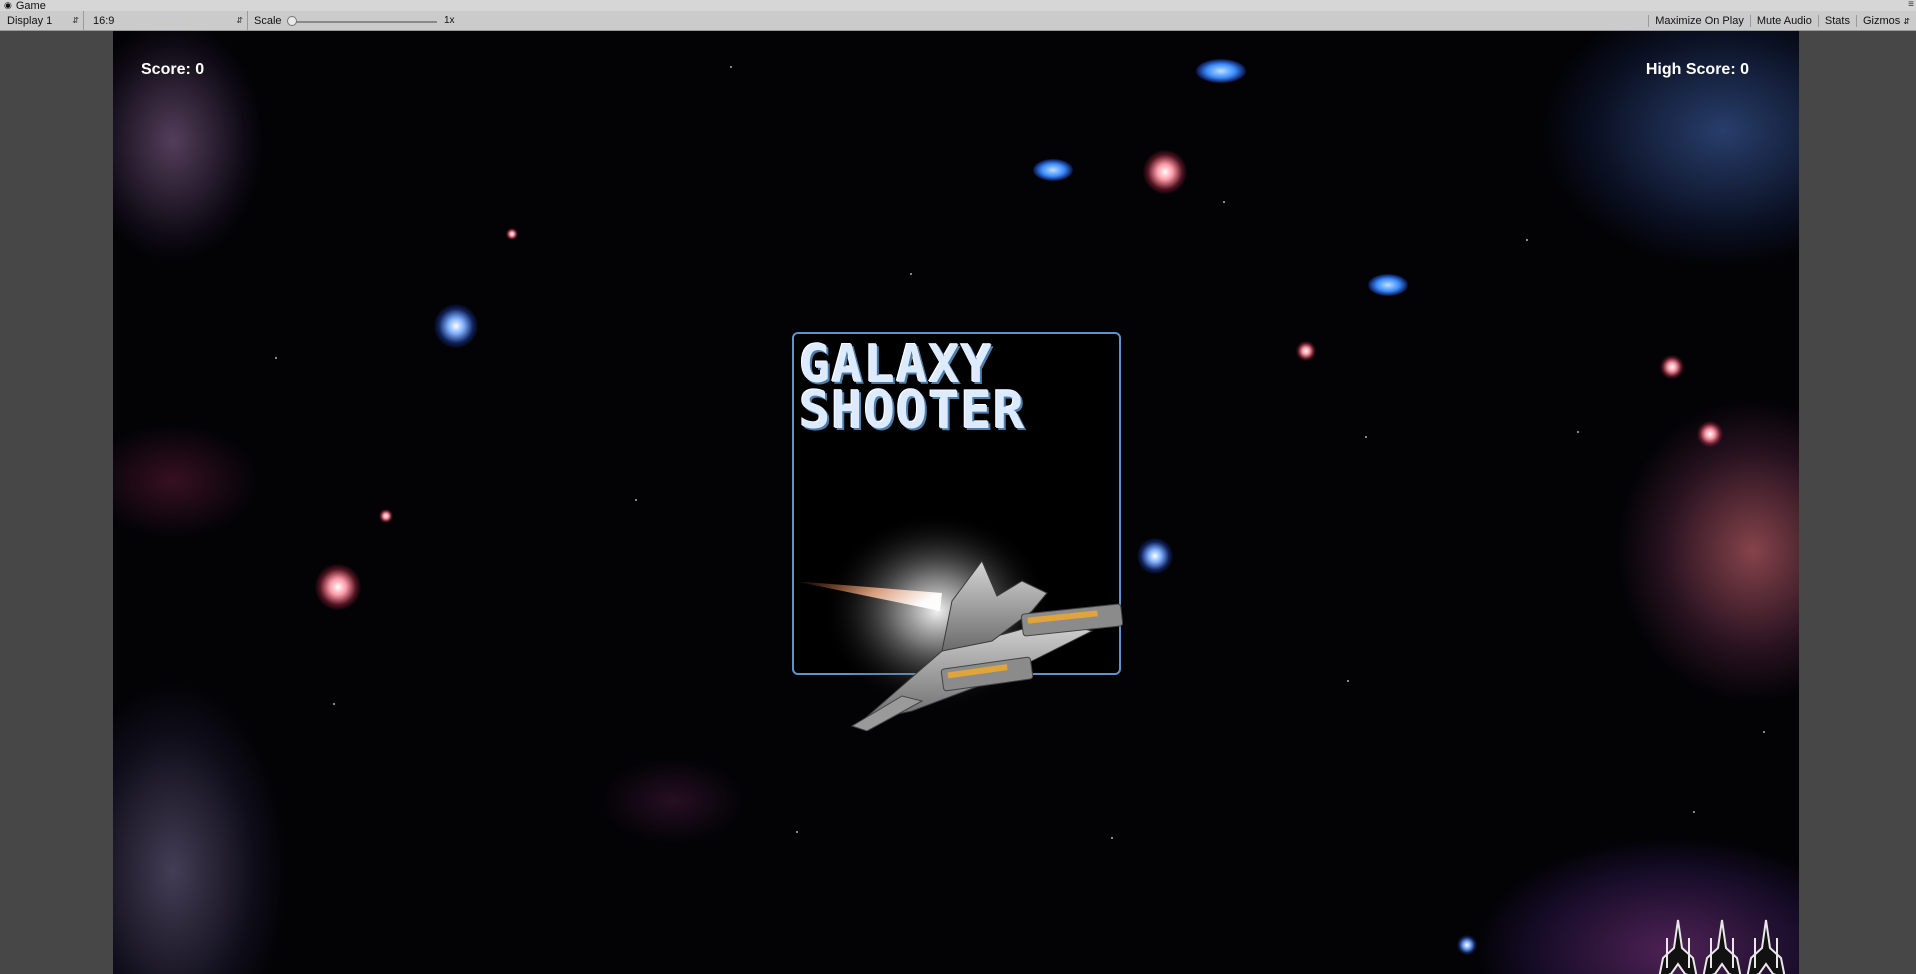  What do you see at coordinates (1881, 20) in the screenshot?
I see `gizmos-label: Gizmos` at bounding box center [1881, 20].